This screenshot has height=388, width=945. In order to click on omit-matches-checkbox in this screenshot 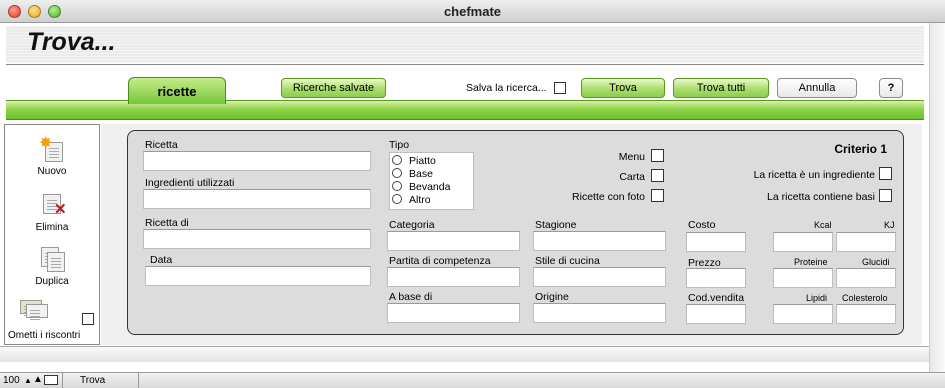, I will do `click(88, 319)`.